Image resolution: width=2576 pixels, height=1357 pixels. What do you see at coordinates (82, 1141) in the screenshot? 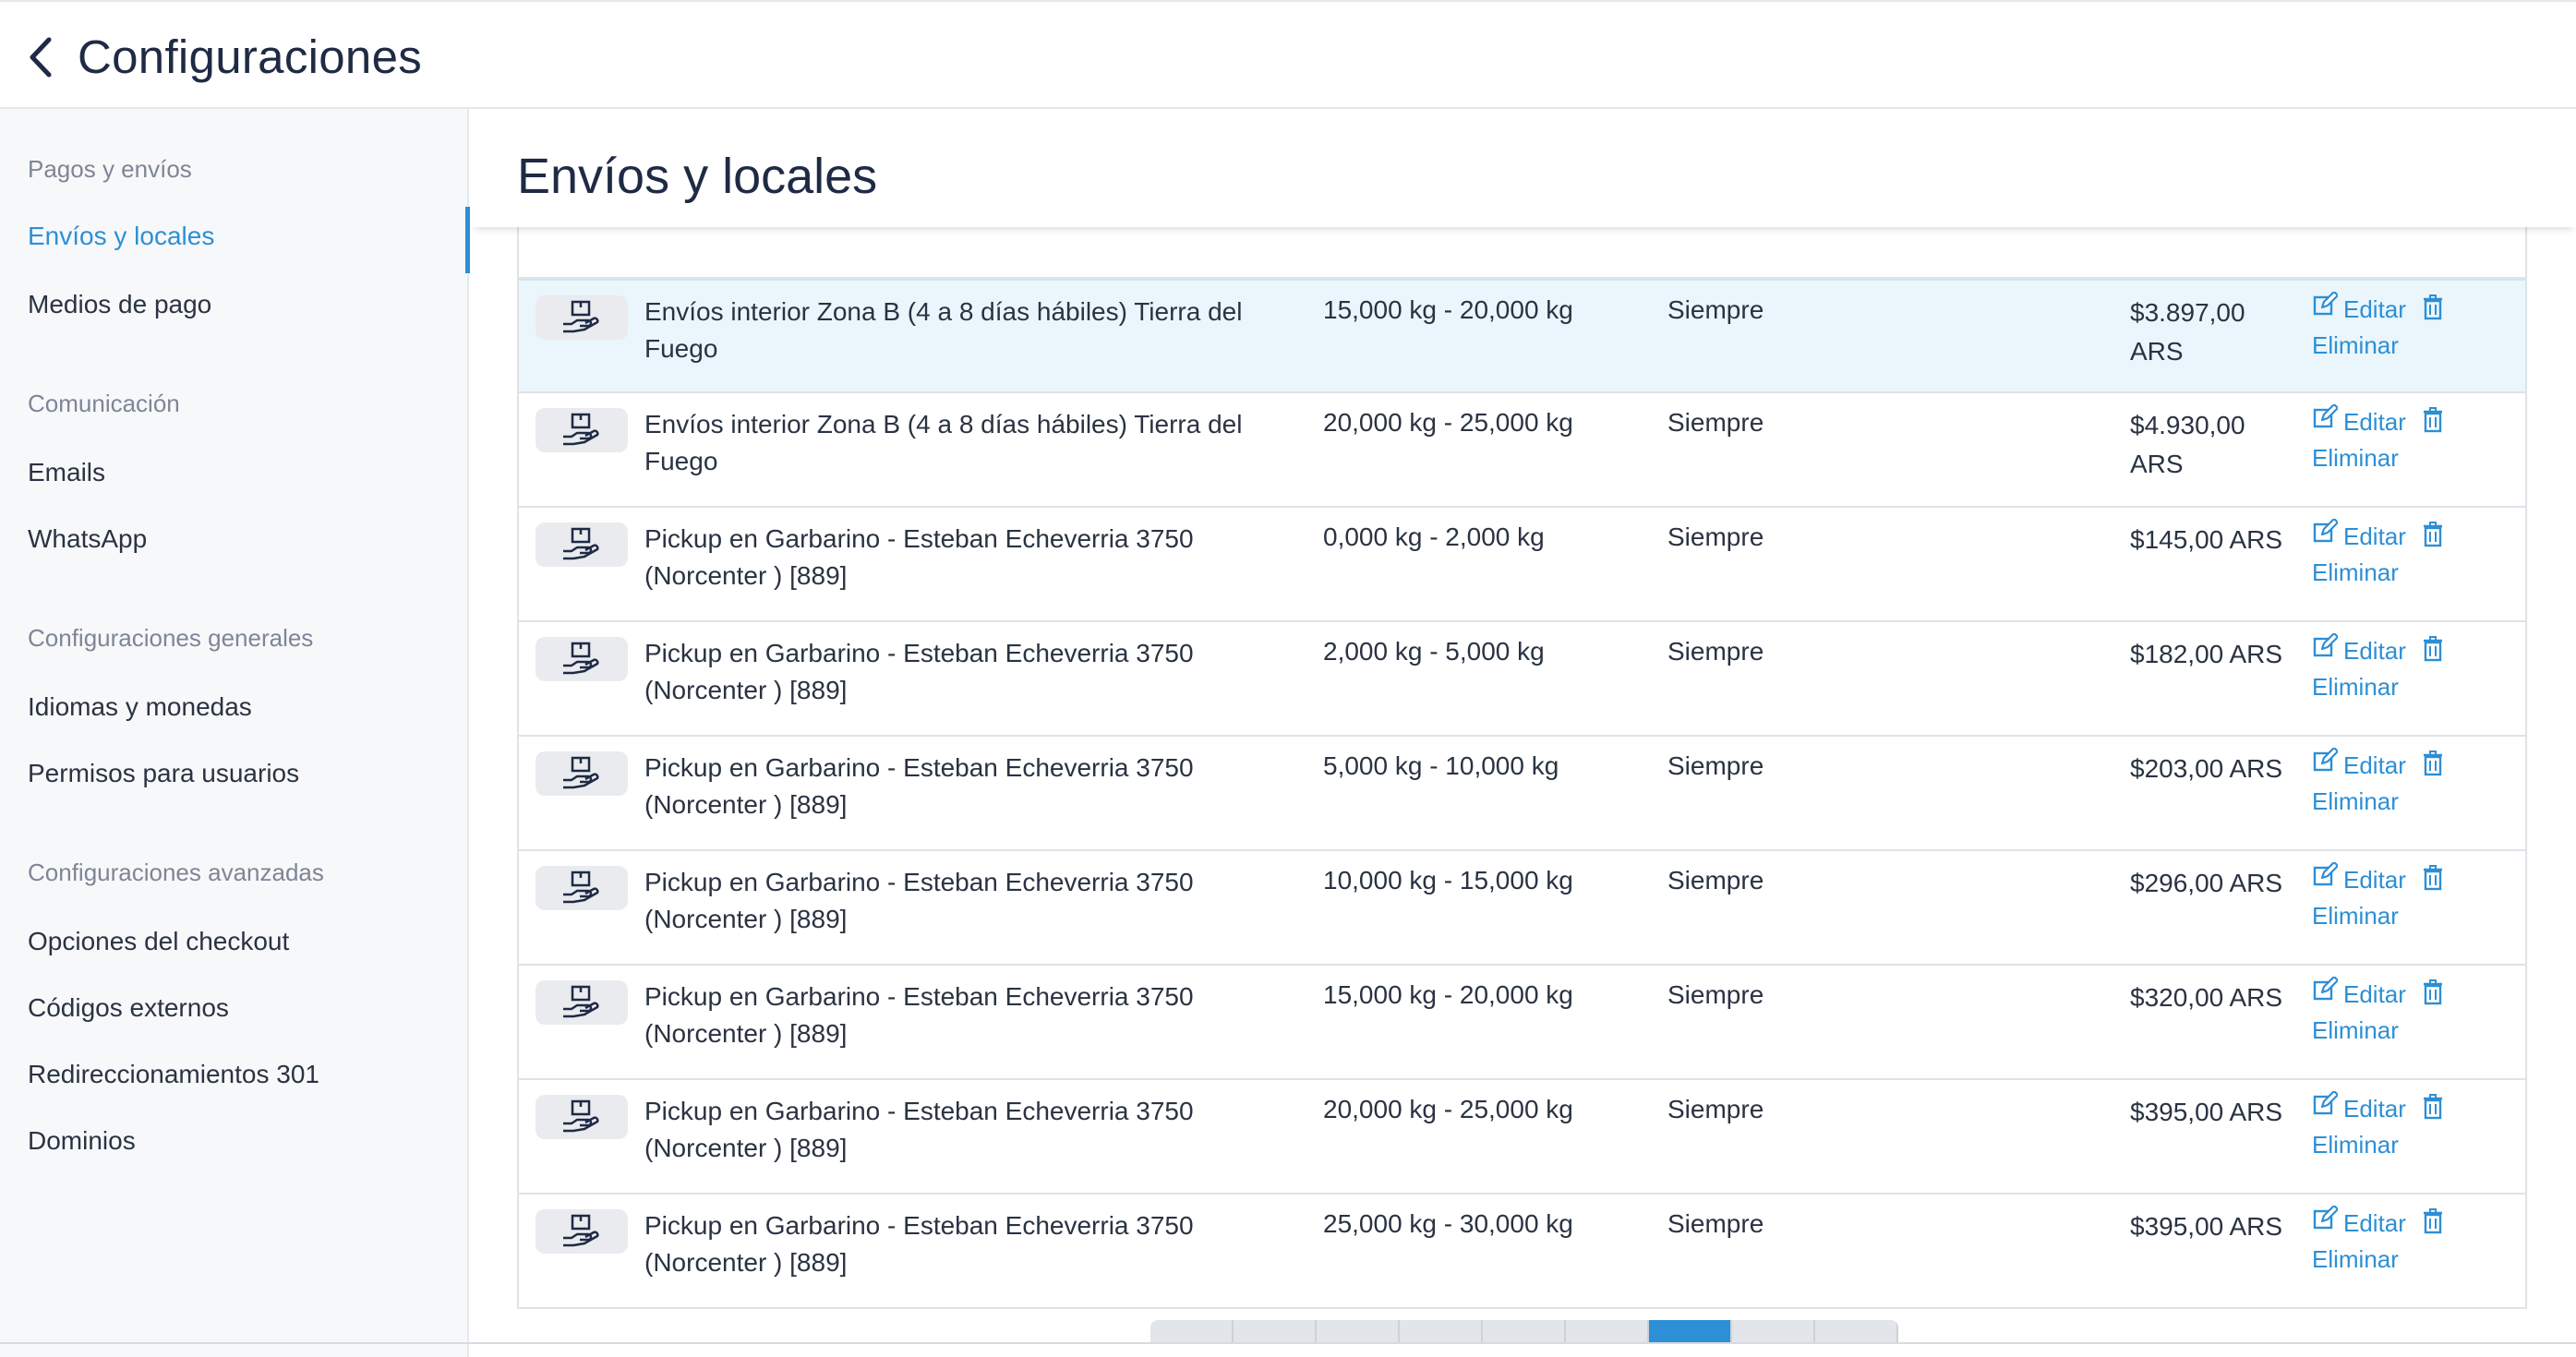
I see `sidebar-item-dominios: Dominios` at bounding box center [82, 1141].